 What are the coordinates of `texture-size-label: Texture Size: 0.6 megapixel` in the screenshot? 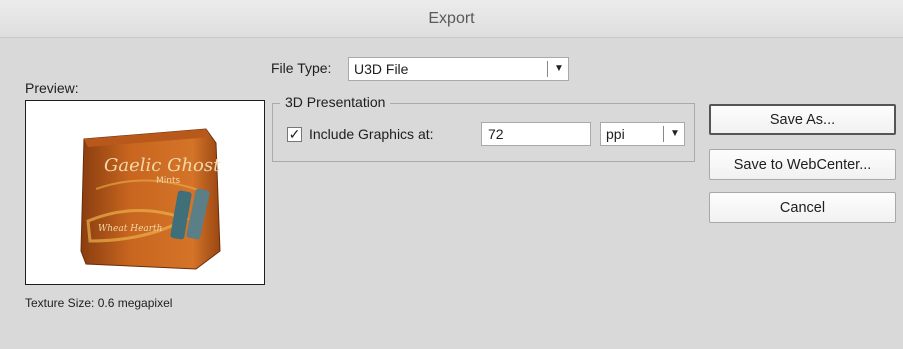 It's located at (99, 303).